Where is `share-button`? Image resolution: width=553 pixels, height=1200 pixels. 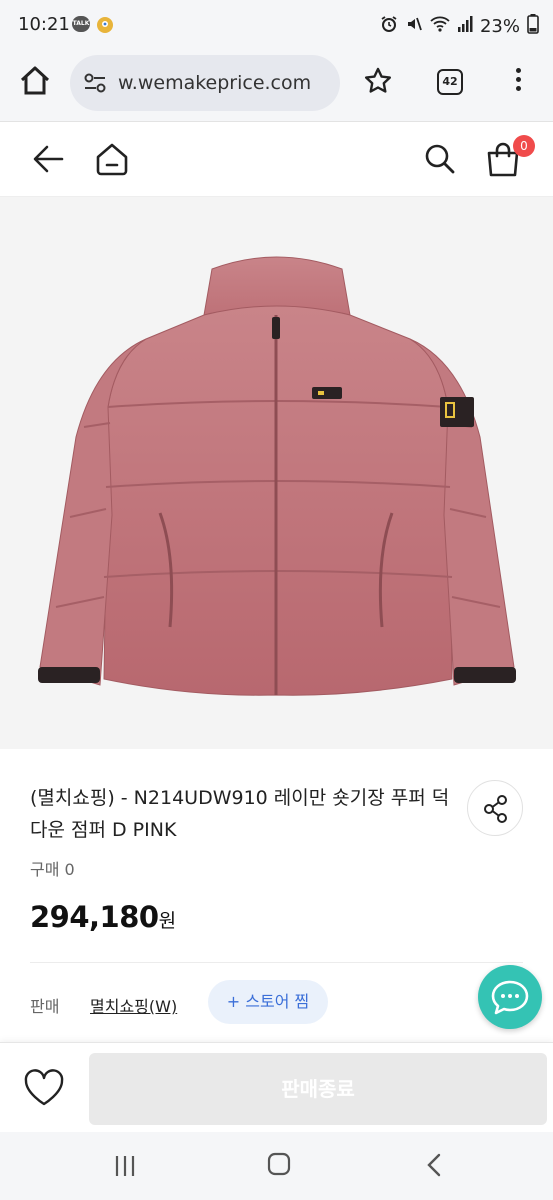 share-button is located at coordinates (495, 808).